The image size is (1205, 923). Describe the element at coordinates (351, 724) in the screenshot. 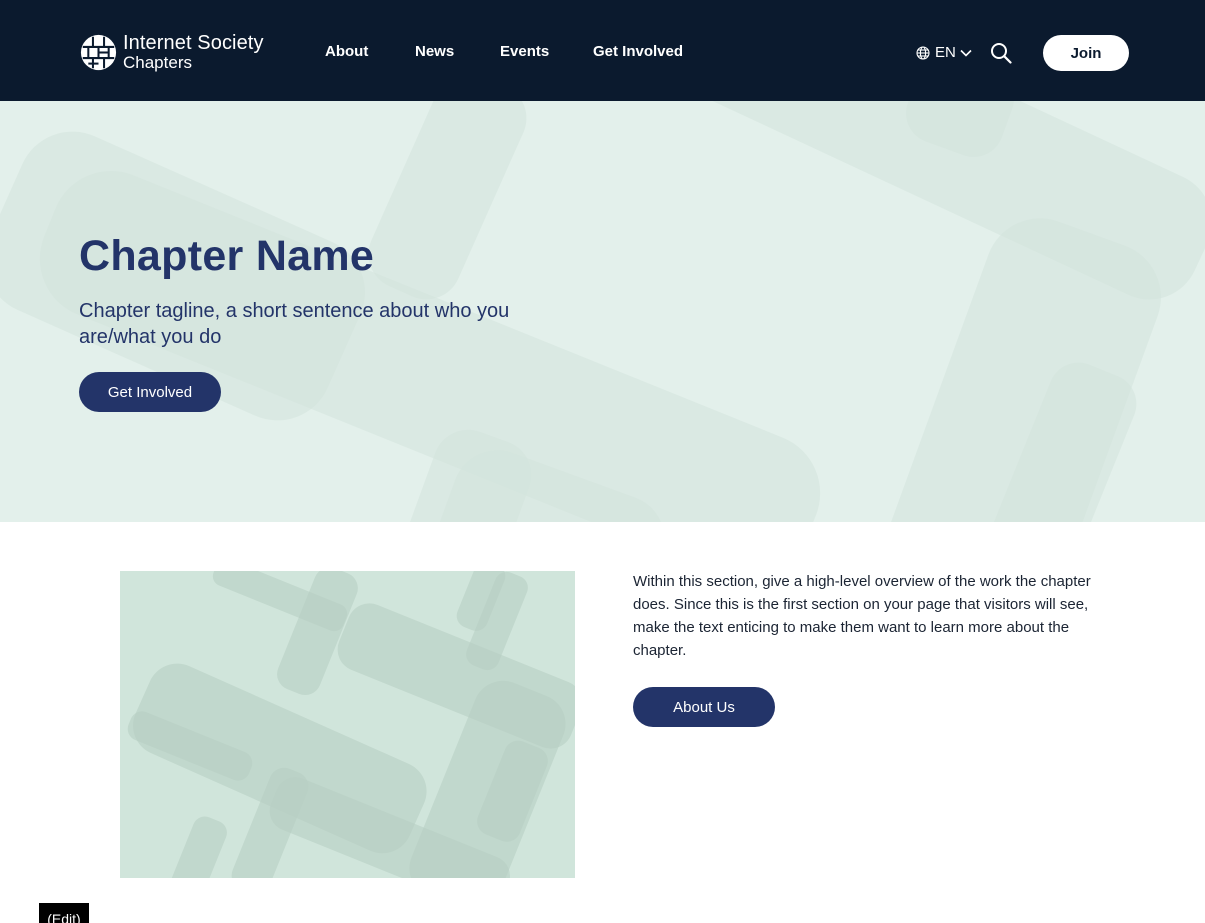

I see `image-pattern` at that location.